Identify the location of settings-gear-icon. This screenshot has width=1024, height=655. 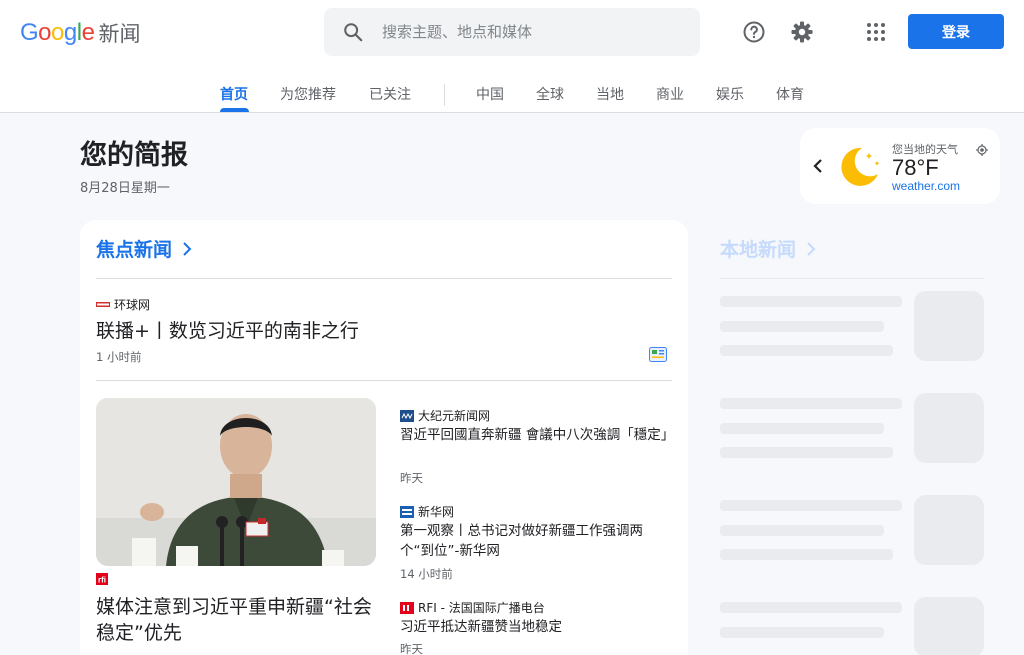
(802, 32).